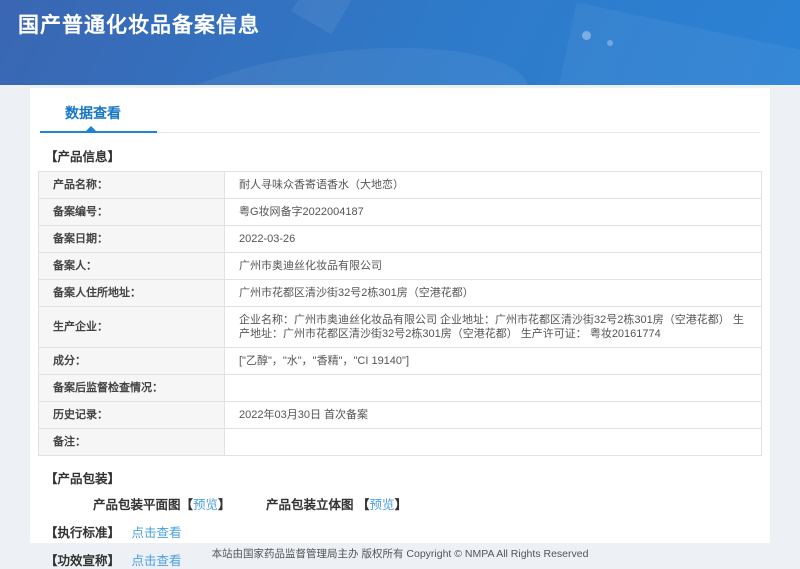 This screenshot has width=800, height=569. I want to click on table-row: 备注：, so click(400, 442).